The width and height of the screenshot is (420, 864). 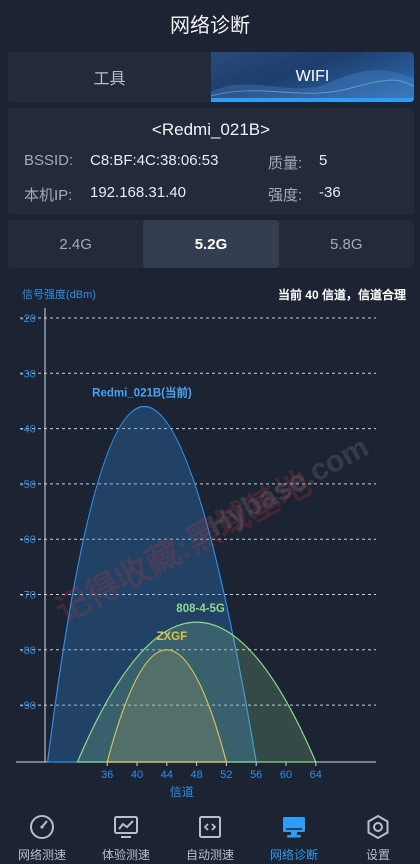 What do you see at coordinates (171, 637) in the screenshot?
I see `series-label: ZXGF` at bounding box center [171, 637].